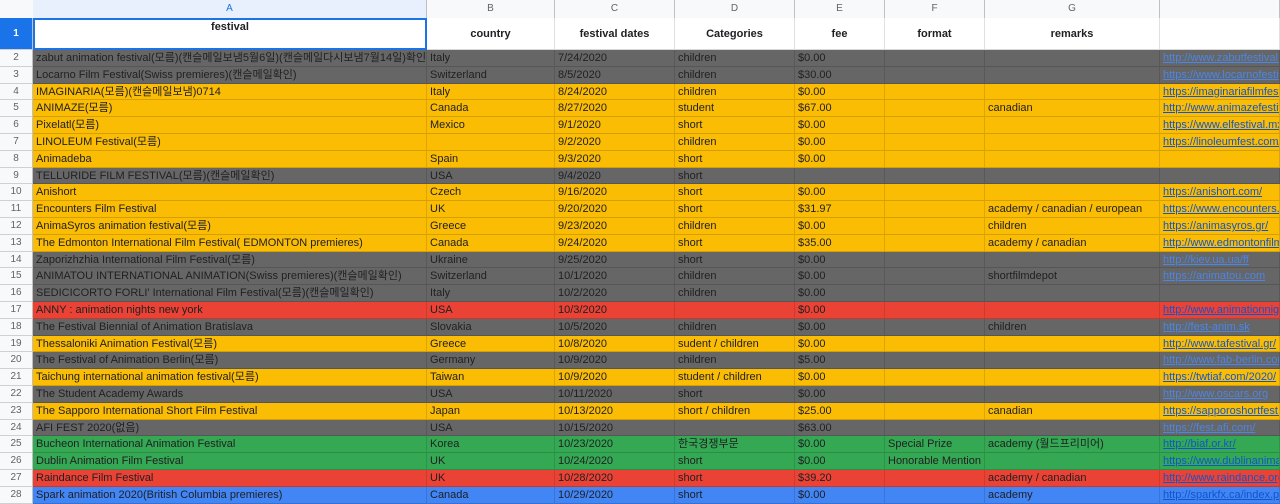 The height and width of the screenshot is (504, 1280). I want to click on header-cell-festival: festival, so click(230, 34).